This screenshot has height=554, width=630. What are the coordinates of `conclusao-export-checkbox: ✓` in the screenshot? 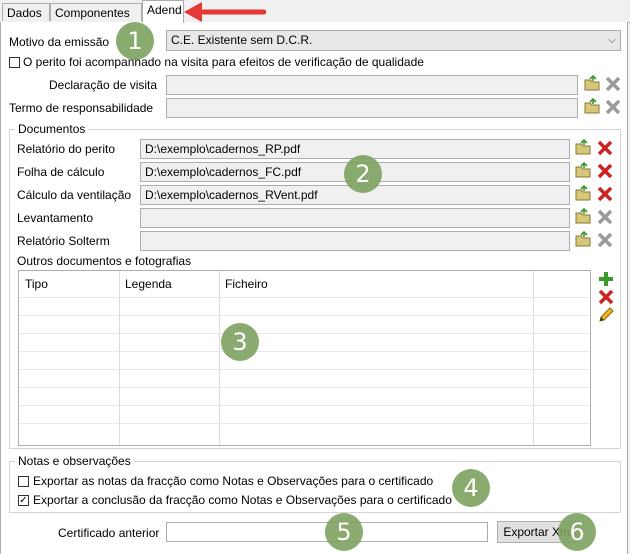 It's located at (23, 500).